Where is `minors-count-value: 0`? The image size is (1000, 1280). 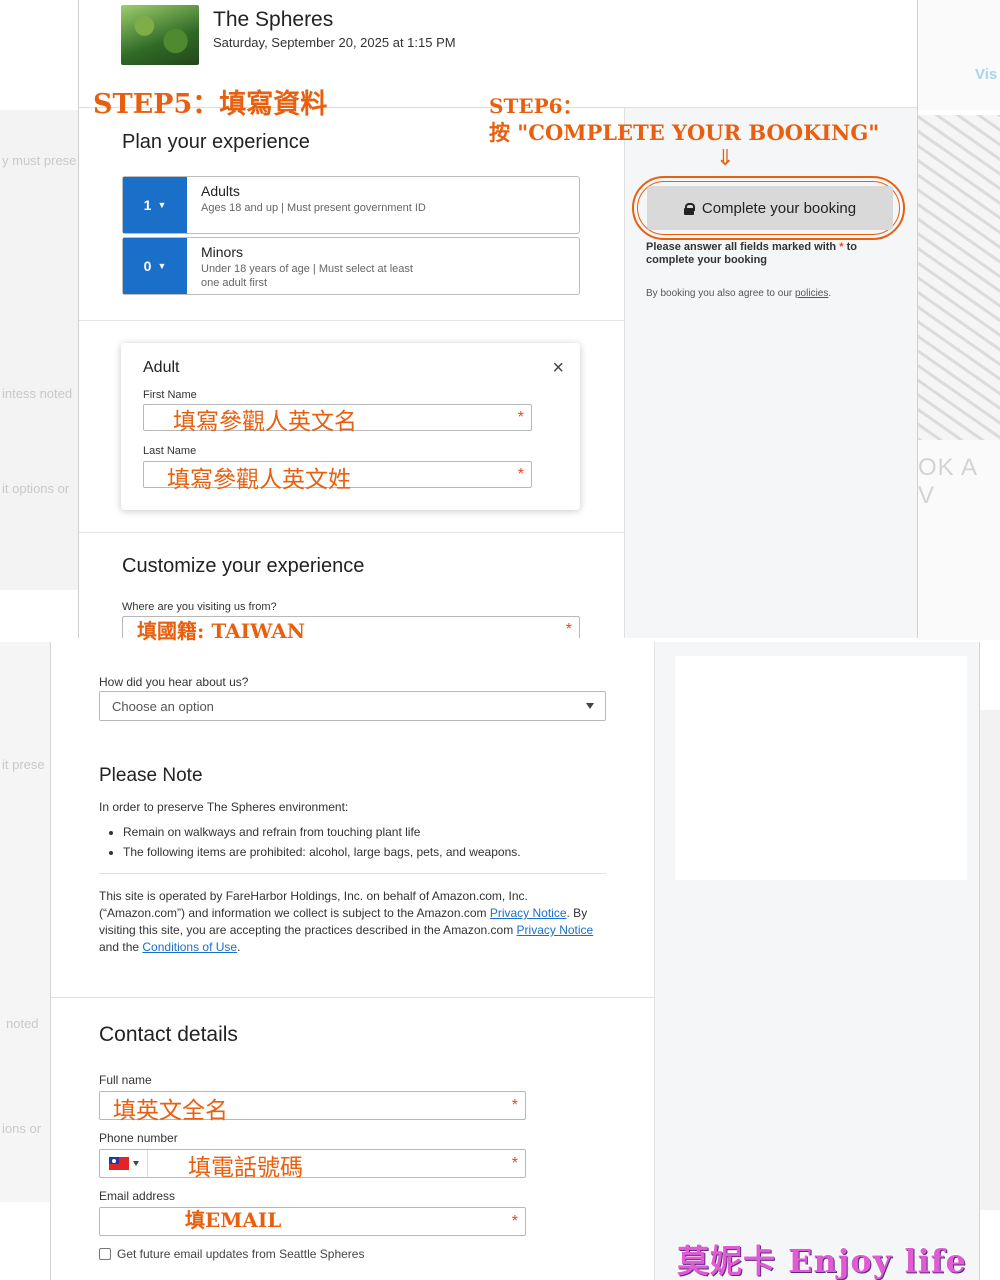 minors-count-value: 0 is located at coordinates (147, 266).